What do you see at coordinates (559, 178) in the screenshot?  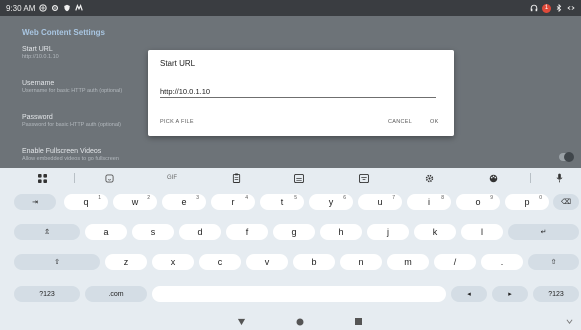 I see `microphone-icon` at bounding box center [559, 178].